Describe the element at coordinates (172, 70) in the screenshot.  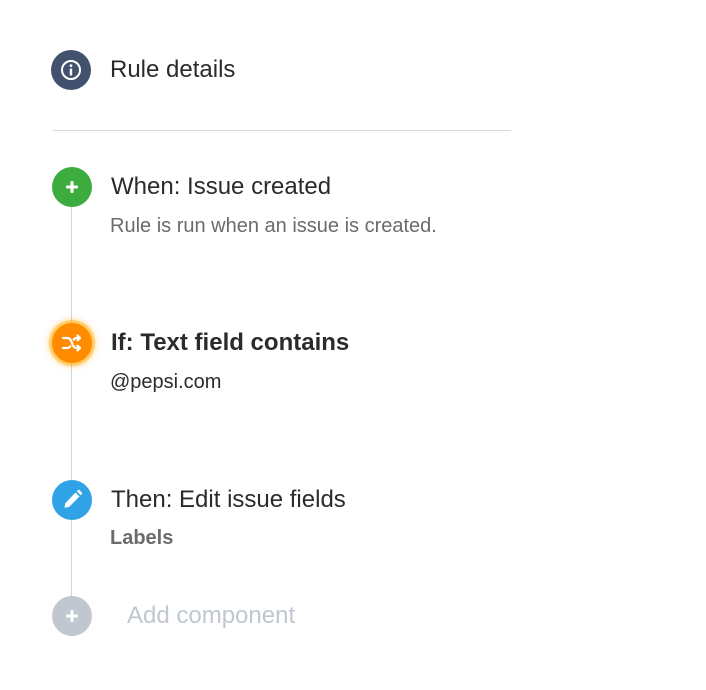
I see `rule-details-link: Rule details` at that location.